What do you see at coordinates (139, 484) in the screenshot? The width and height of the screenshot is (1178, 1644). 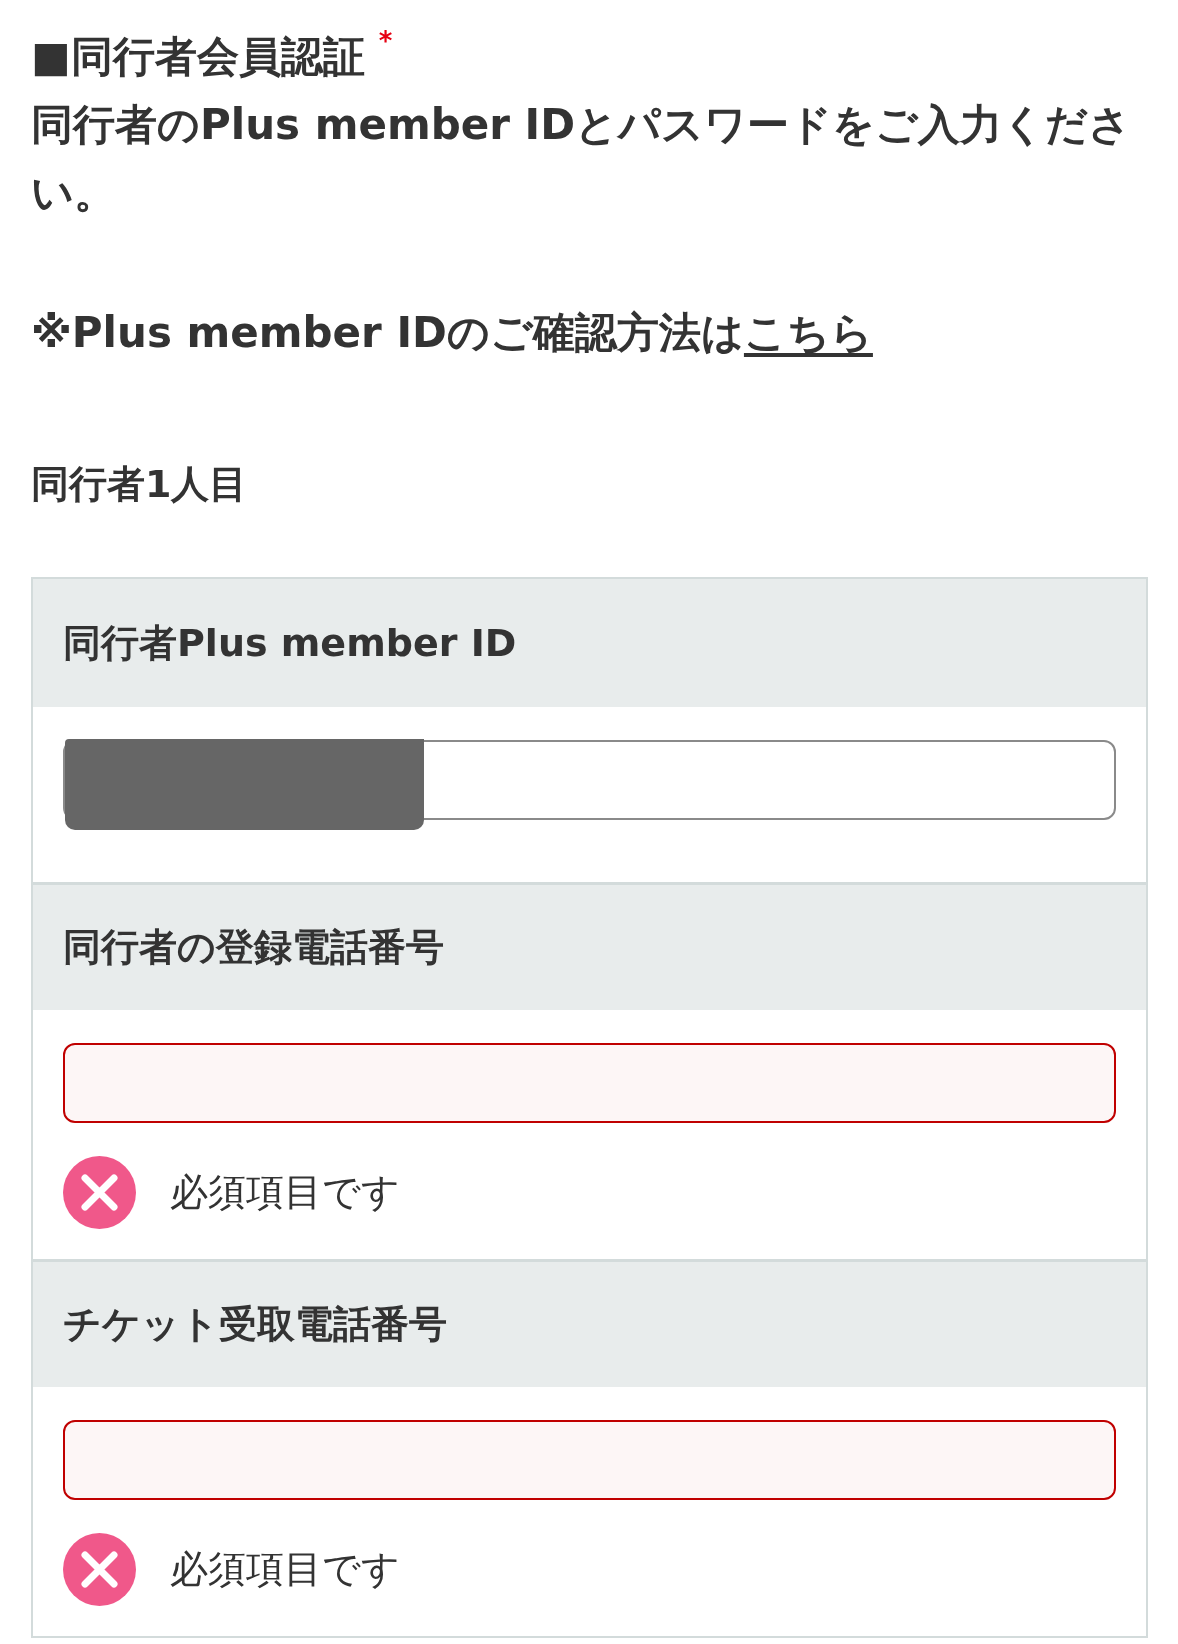 I see `companion-heading: 同行者1人目` at bounding box center [139, 484].